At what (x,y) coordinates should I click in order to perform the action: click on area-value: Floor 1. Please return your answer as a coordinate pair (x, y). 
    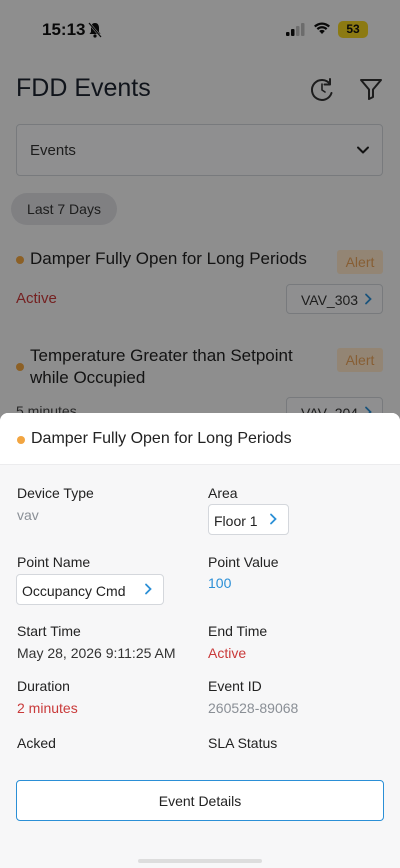
    Looking at the image, I should click on (236, 521).